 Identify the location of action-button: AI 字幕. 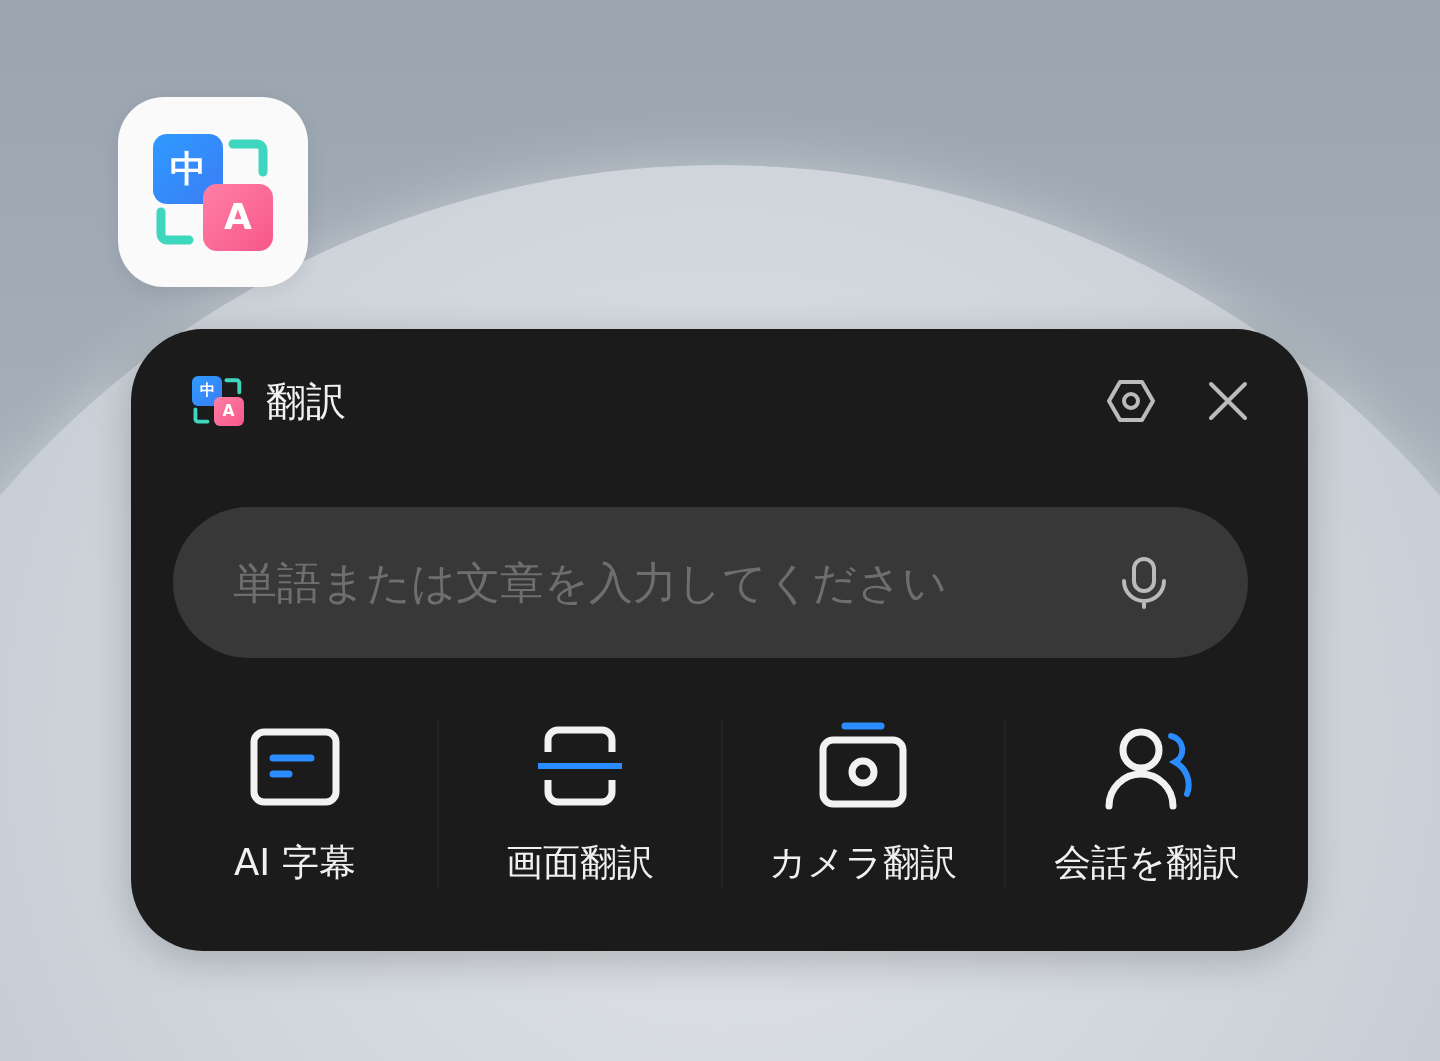
(295, 804).